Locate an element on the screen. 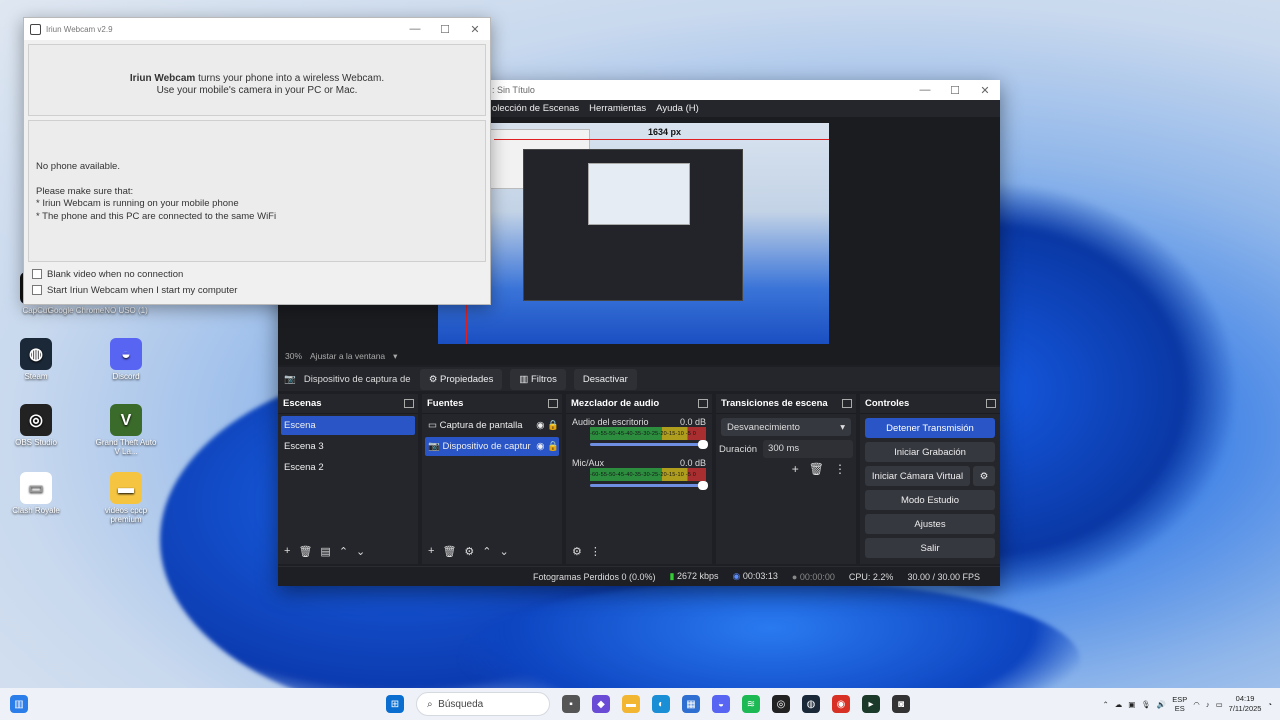 Image resolution: width=1280 pixels, height=720 pixels. discord-icon: ◒ is located at coordinates (721, 704).